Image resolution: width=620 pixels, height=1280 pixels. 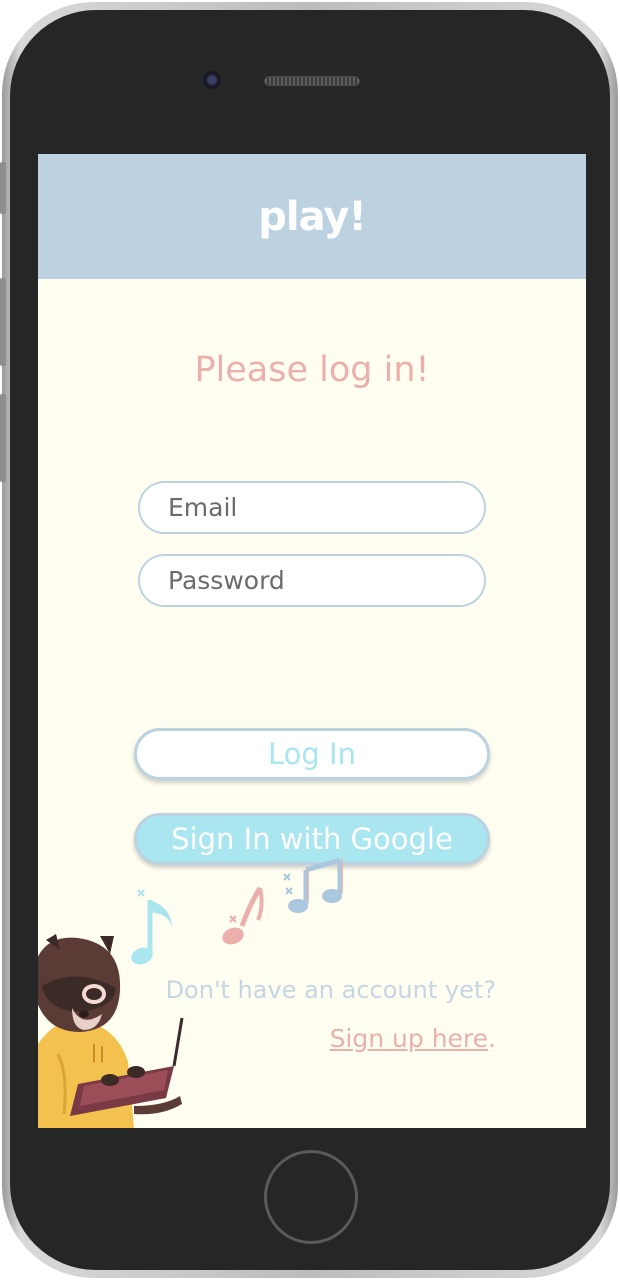 What do you see at coordinates (312, 580) in the screenshot?
I see `password-field` at bounding box center [312, 580].